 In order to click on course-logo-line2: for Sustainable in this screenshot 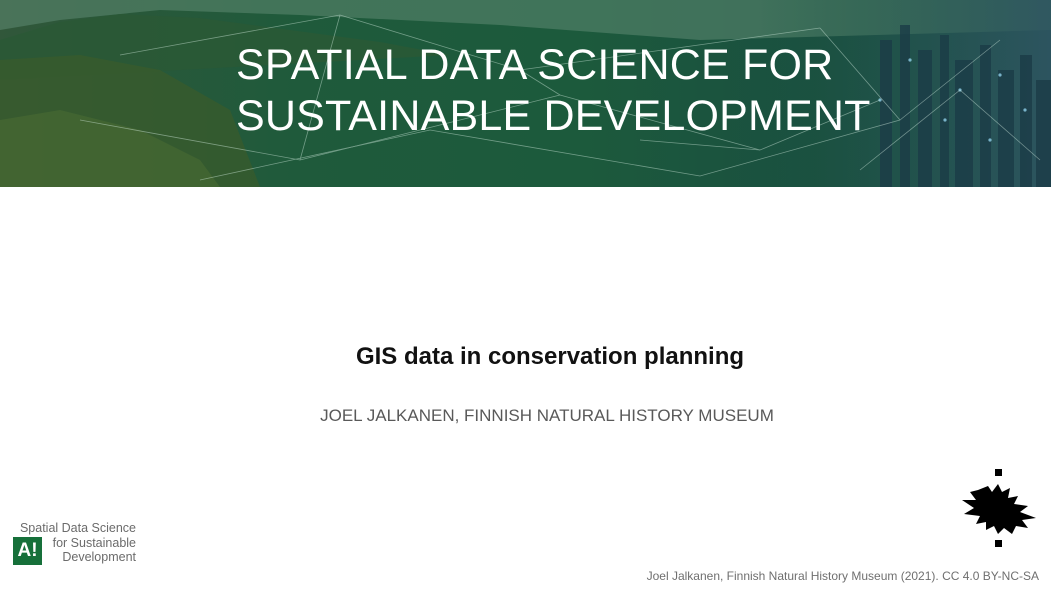, I will do `click(94, 542)`.